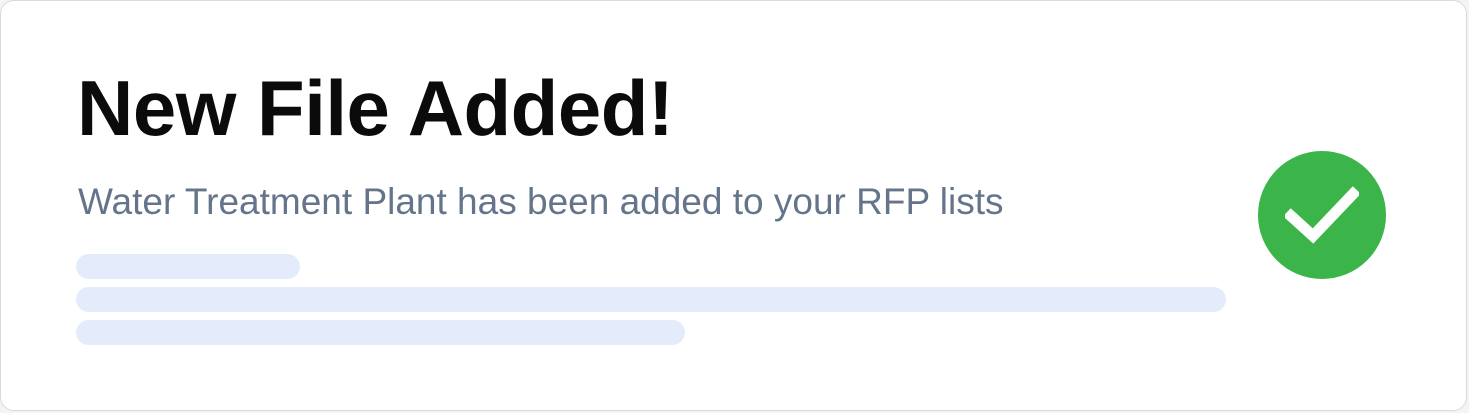 This screenshot has height=413, width=1469. What do you see at coordinates (380, 332) in the screenshot?
I see `skeleton-line-medium` at bounding box center [380, 332].